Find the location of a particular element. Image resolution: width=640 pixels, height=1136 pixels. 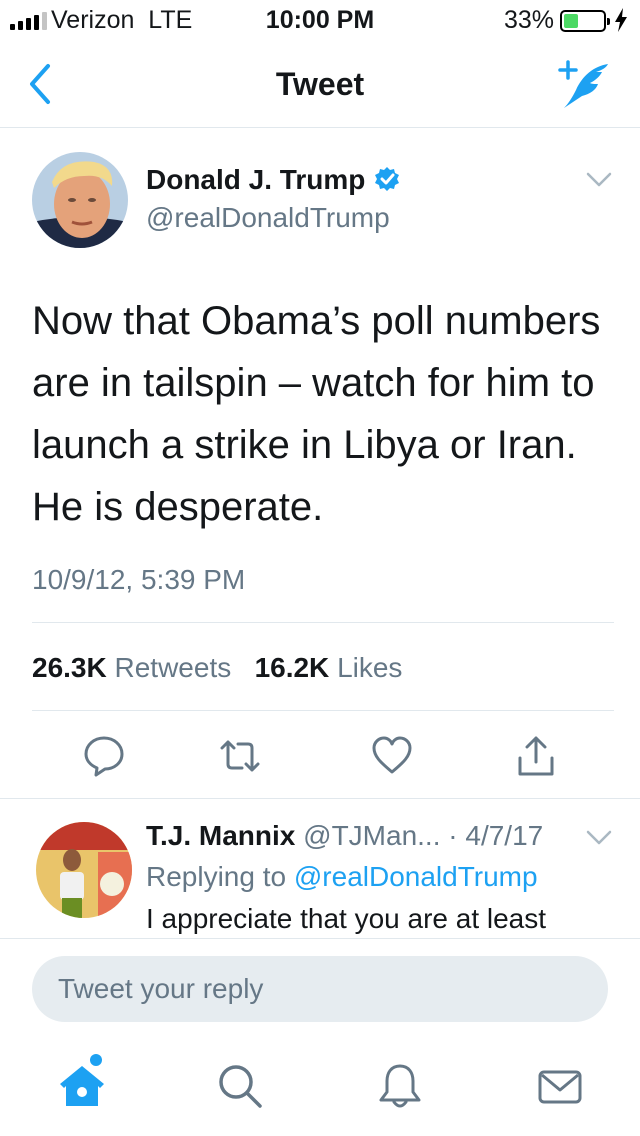

retweets-count: 26.3K is located at coordinates (69, 667).